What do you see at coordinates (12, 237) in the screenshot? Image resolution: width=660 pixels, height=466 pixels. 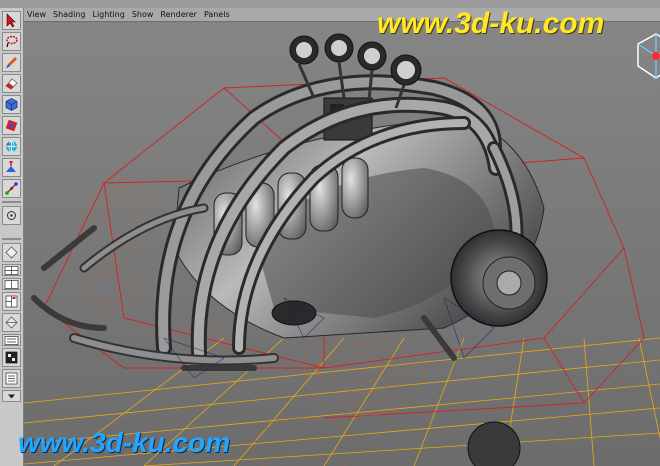 I see `toolbox` at bounding box center [12, 237].